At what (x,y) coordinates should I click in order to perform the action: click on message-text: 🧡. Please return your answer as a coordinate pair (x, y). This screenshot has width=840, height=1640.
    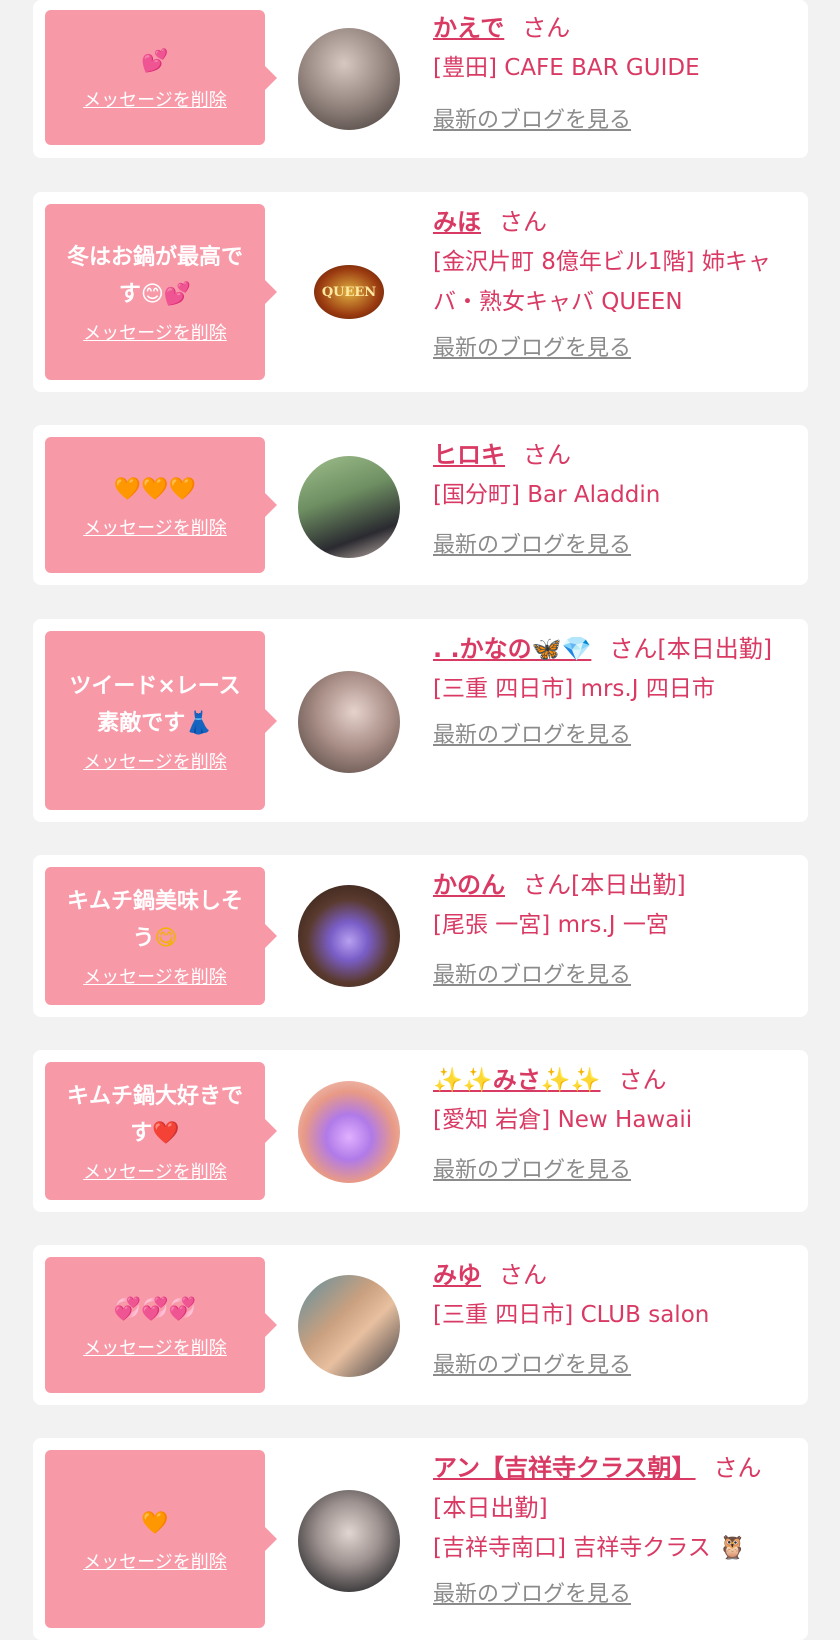
    Looking at the image, I should click on (154, 1523).